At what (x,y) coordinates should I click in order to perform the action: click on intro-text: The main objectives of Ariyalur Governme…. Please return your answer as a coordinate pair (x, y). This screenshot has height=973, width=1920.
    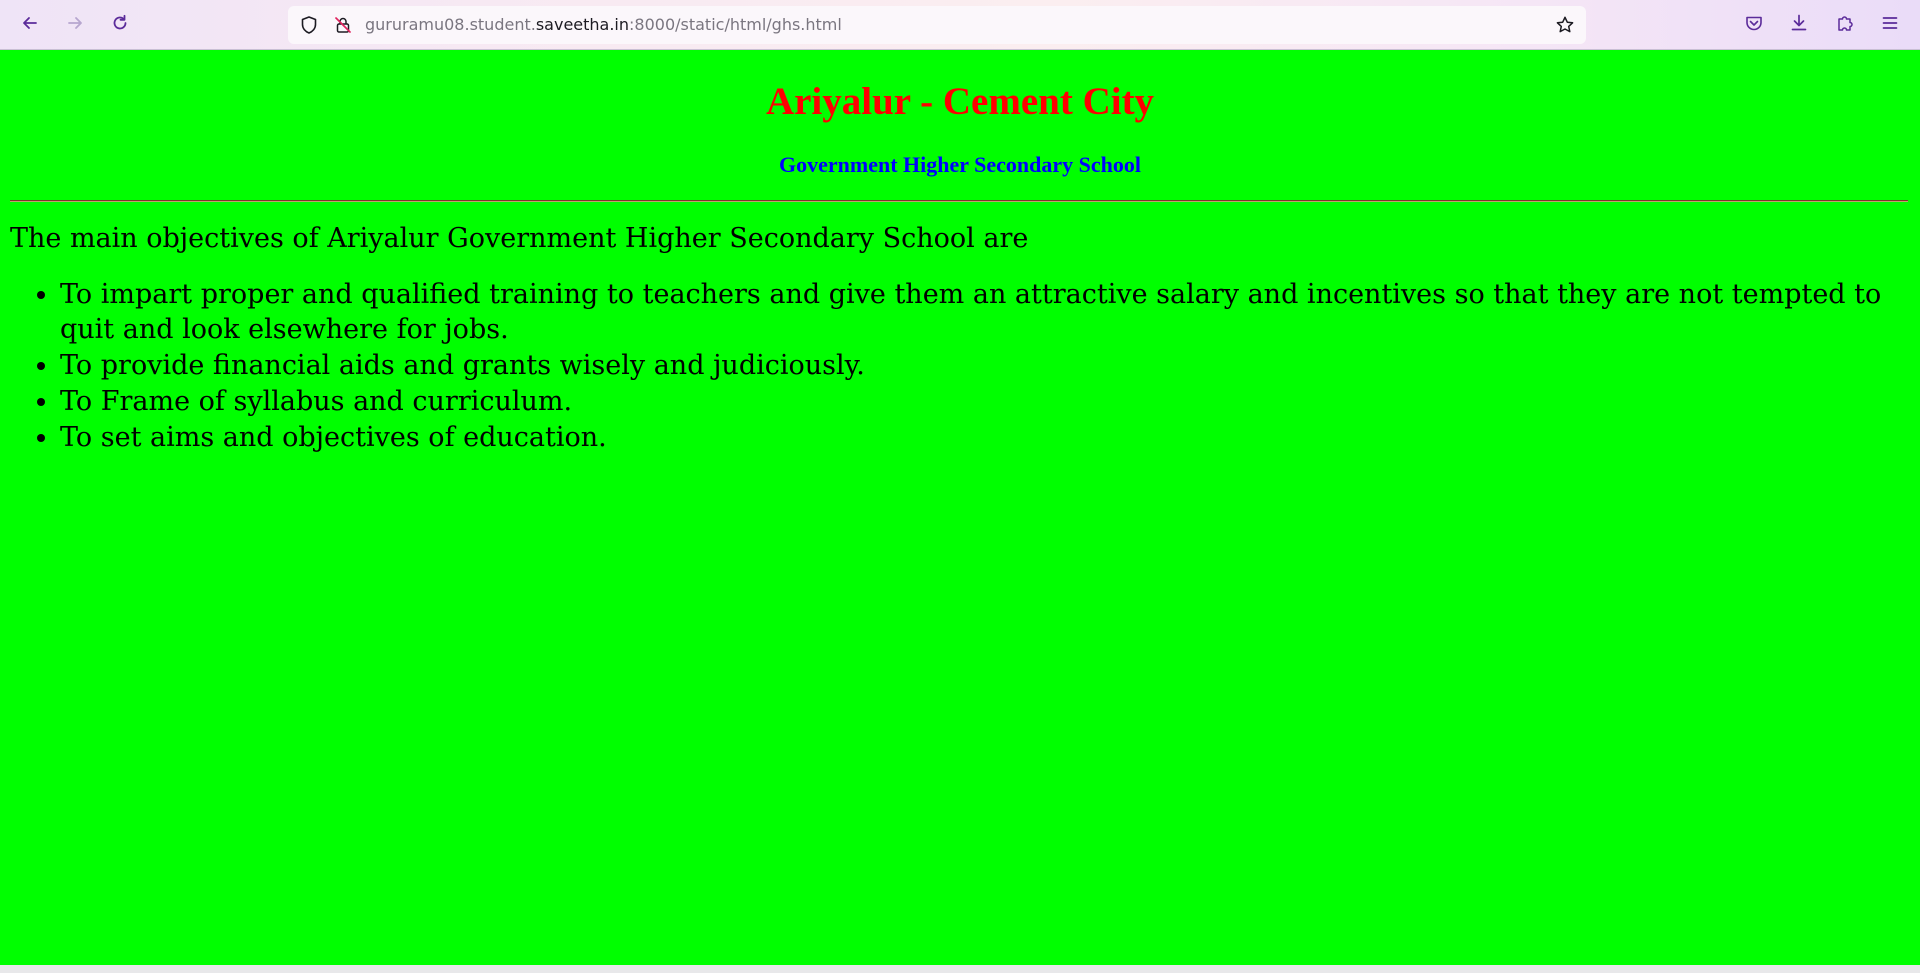
    Looking at the image, I should click on (519, 238).